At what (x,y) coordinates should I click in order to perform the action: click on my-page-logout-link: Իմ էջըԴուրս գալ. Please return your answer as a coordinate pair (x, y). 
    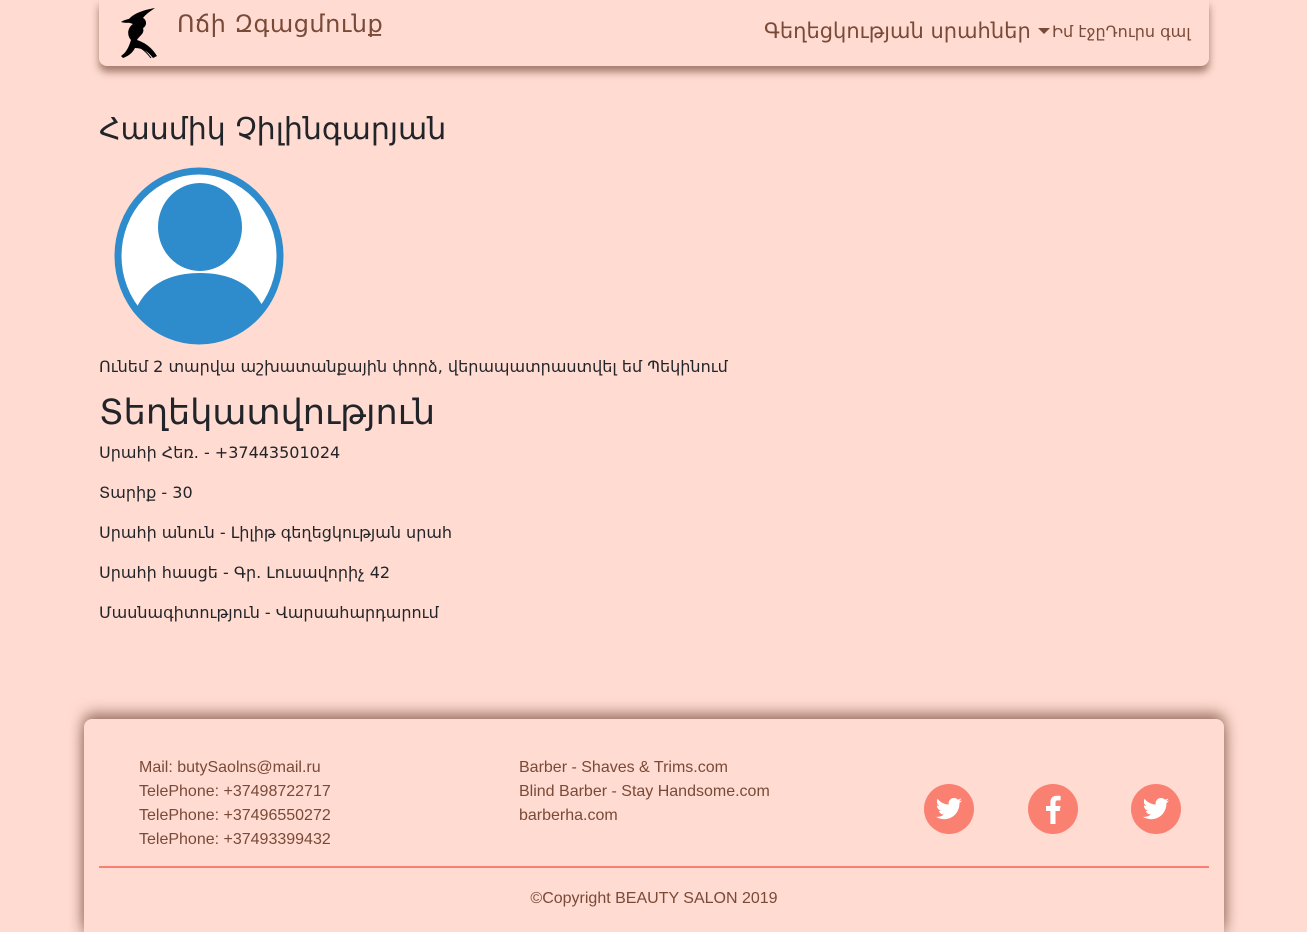
    Looking at the image, I should click on (1121, 31).